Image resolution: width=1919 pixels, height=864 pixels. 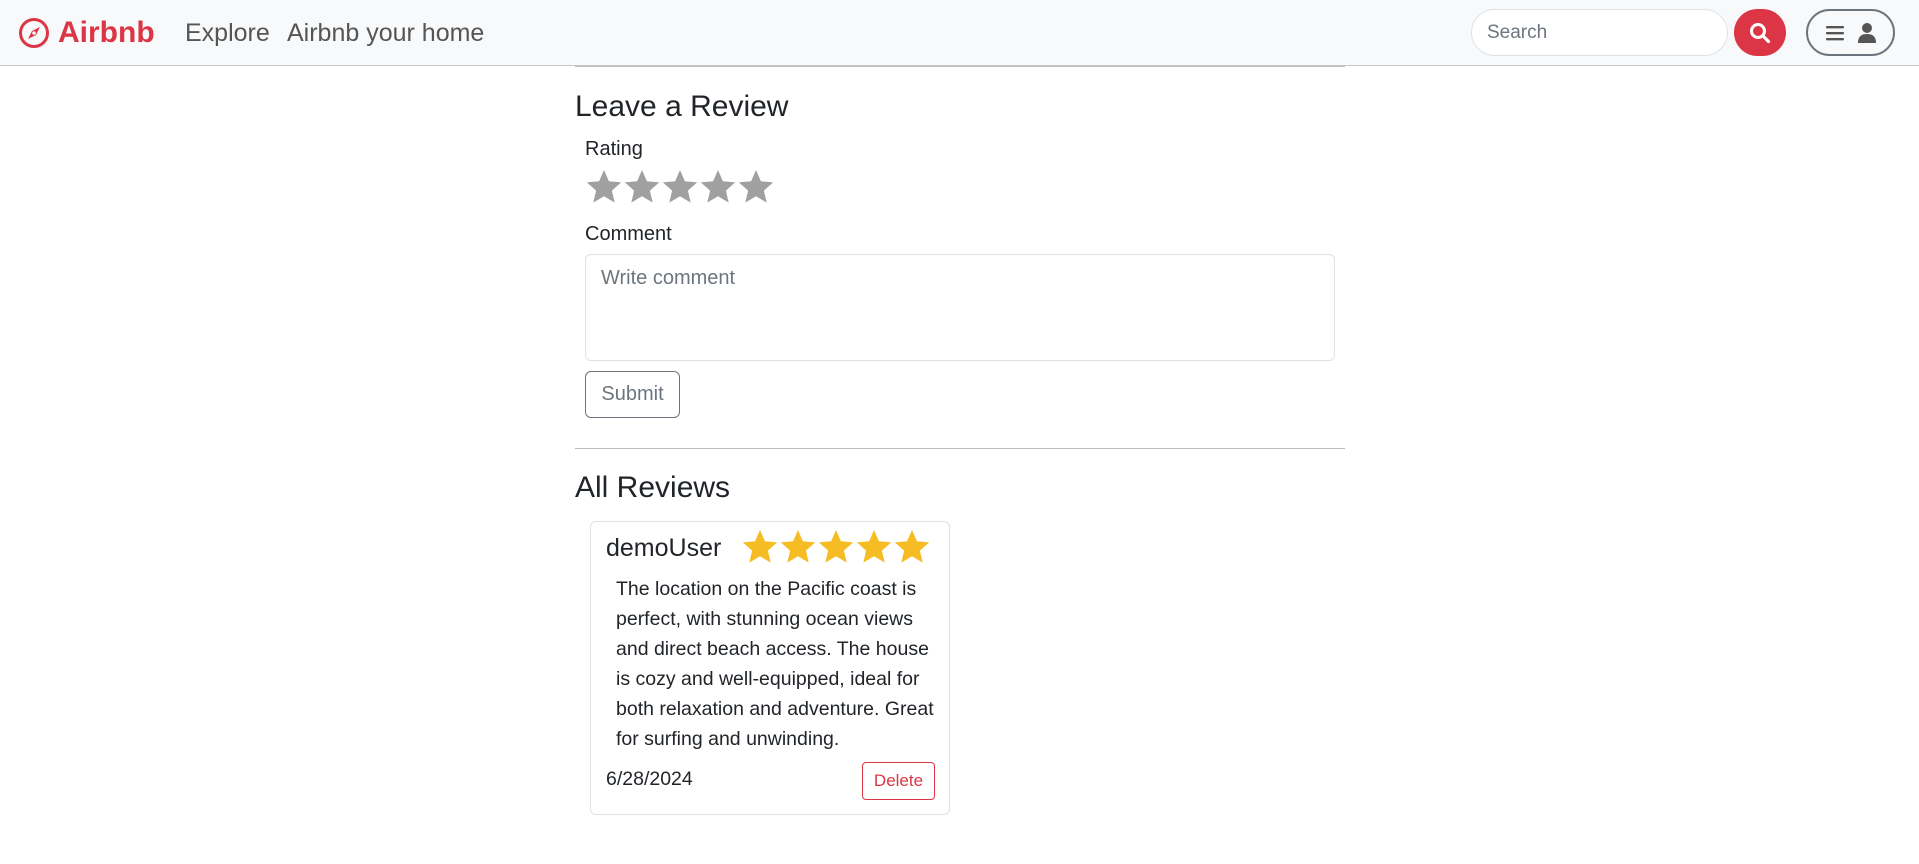 What do you see at coordinates (106, 32) in the screenshot?
I see `brand-name: Airbnb` at bounding box center [106, 32].